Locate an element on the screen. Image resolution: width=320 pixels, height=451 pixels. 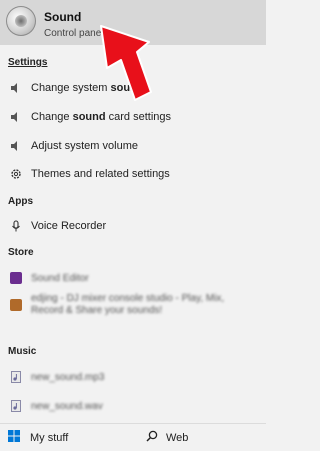
web-label: Web is located at coordinates (177, 437).